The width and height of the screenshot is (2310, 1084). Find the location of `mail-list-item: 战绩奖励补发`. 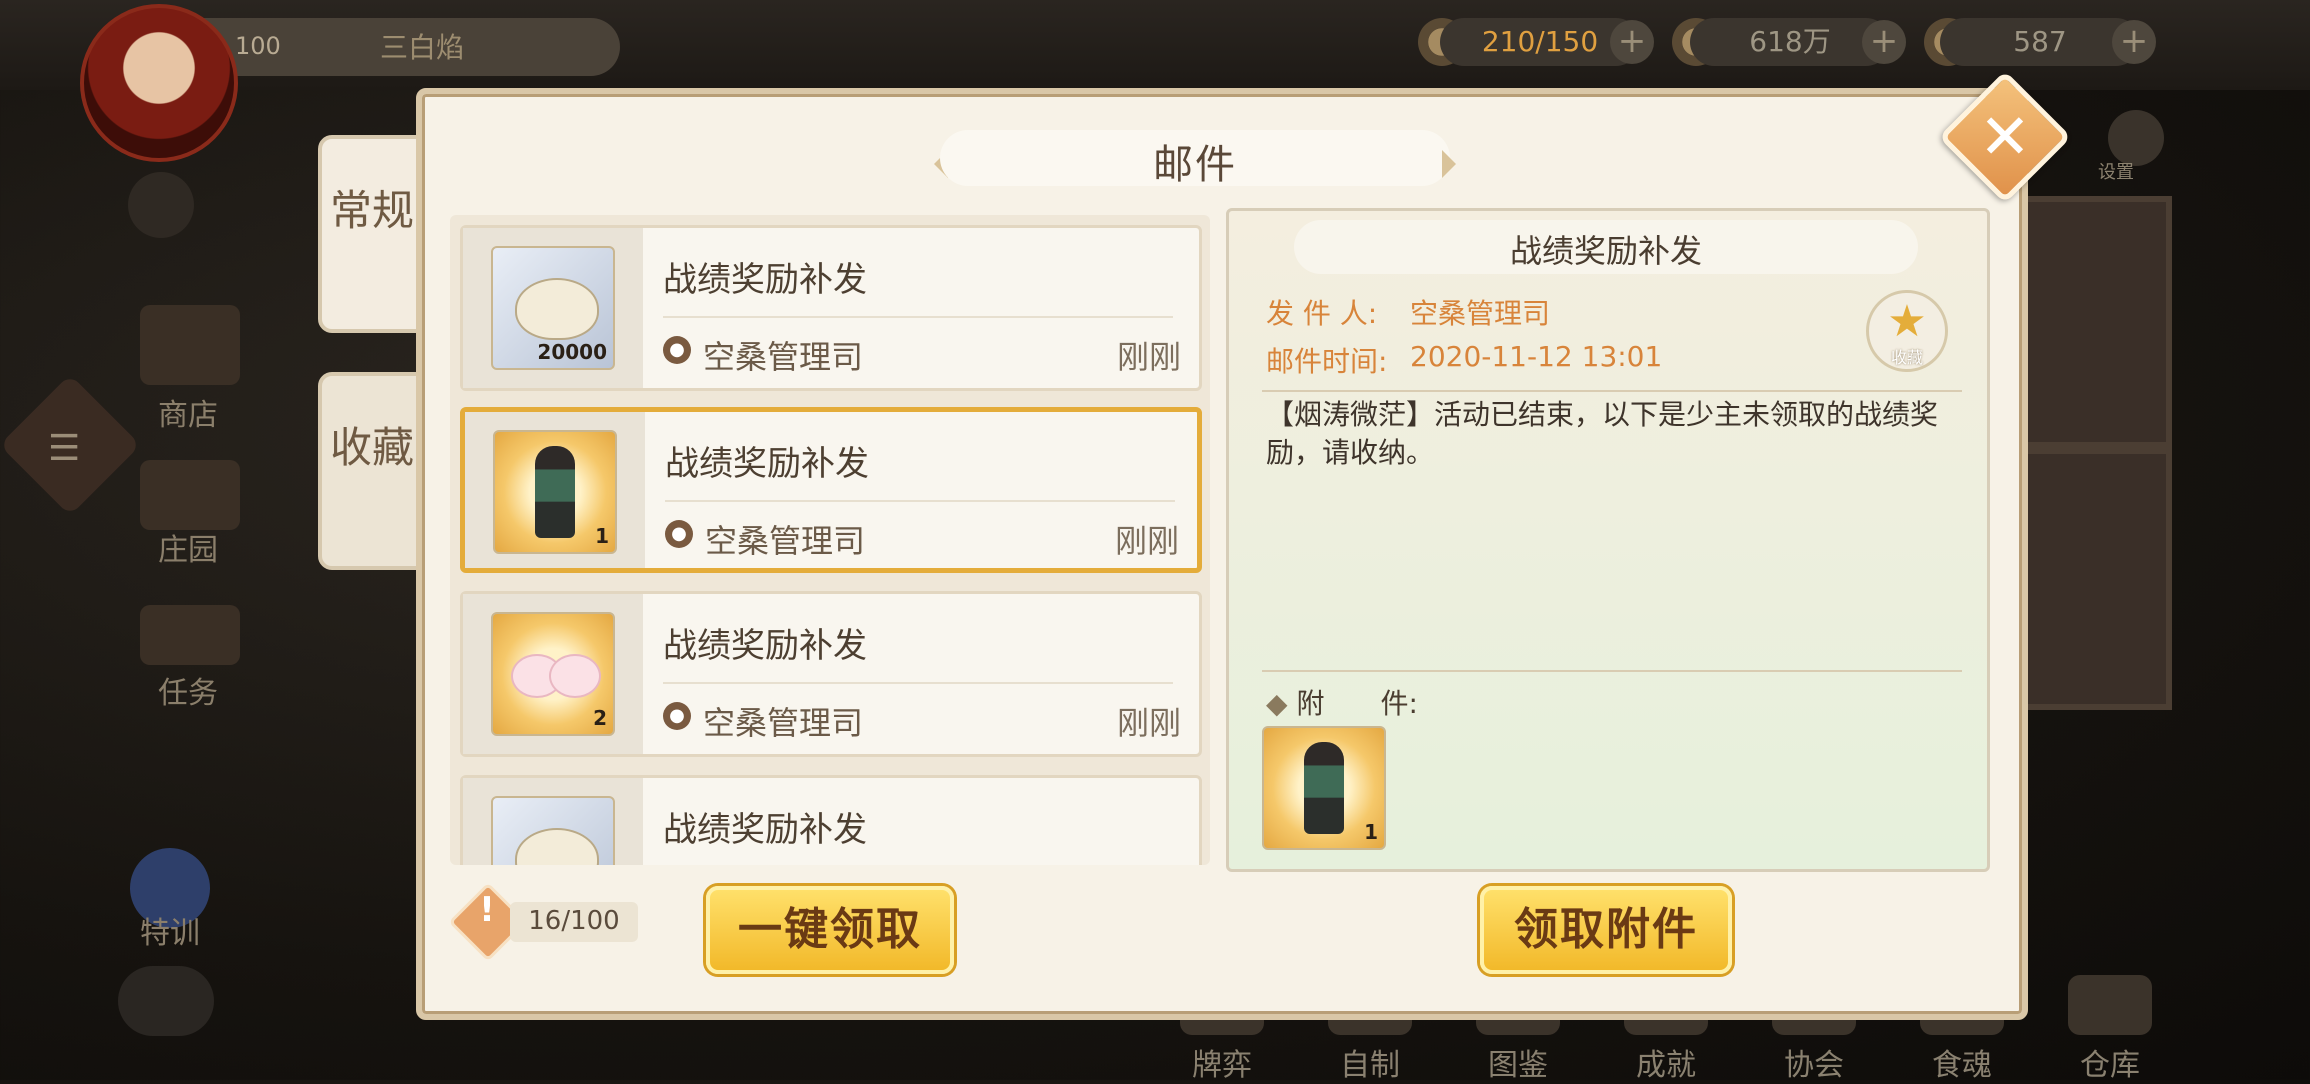

mail-list-item: 战绩奖励补发 is located at coordinates (831, 820).